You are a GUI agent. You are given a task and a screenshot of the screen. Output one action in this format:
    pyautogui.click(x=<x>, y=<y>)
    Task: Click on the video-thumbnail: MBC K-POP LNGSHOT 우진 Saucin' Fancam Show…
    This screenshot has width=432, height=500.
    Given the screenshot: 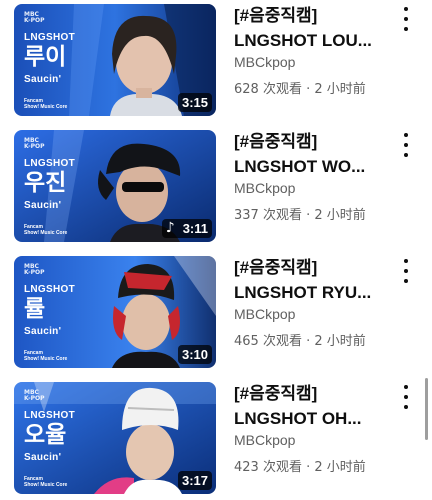 What is the action you would take?
    pyautogui.click(x=115, y=186)
    